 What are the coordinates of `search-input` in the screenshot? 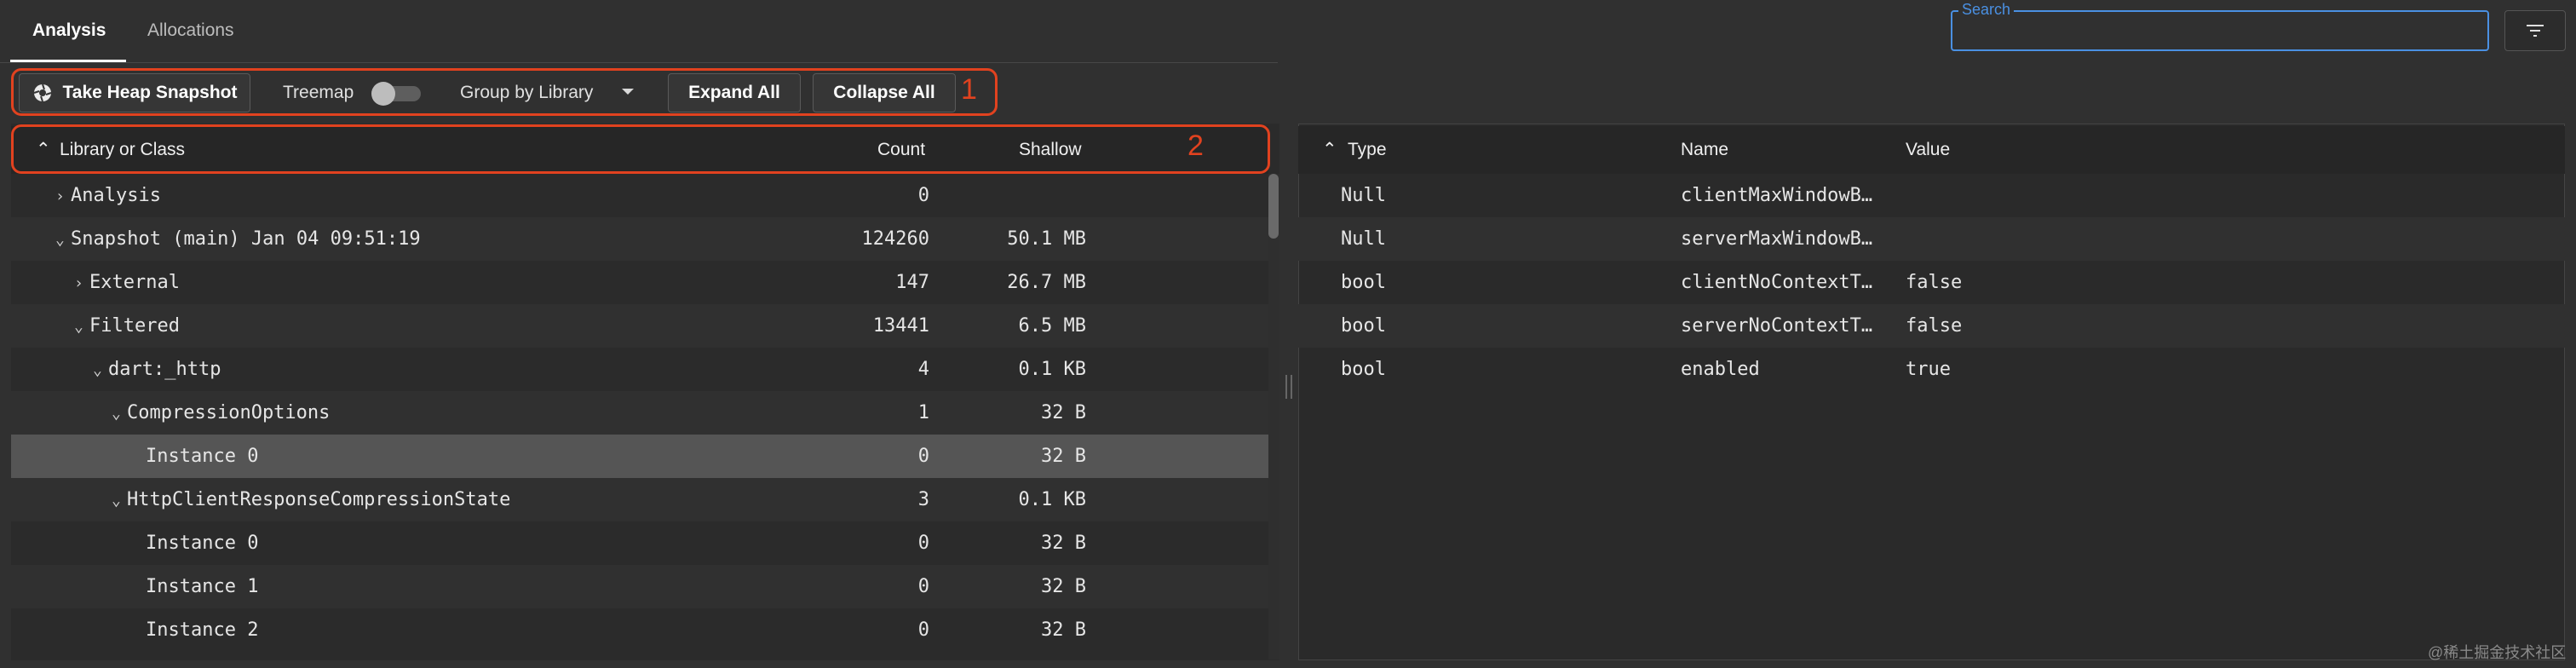 It's located at (2220, 30).